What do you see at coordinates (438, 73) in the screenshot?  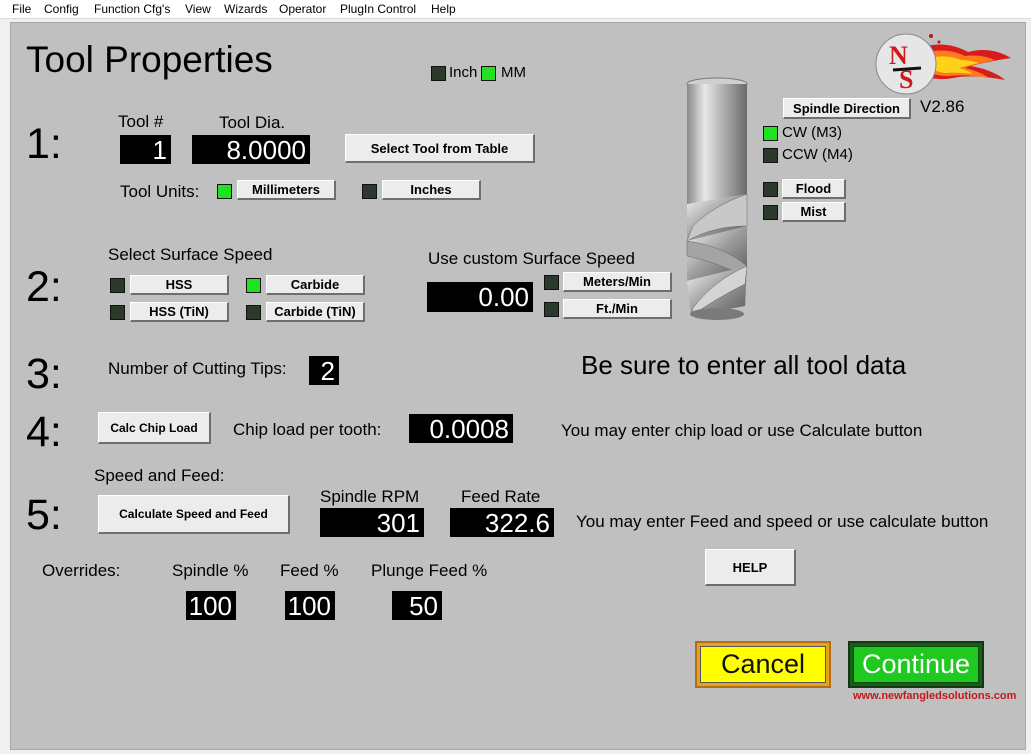 I see `inch-led` at bounding box center [438, 73].